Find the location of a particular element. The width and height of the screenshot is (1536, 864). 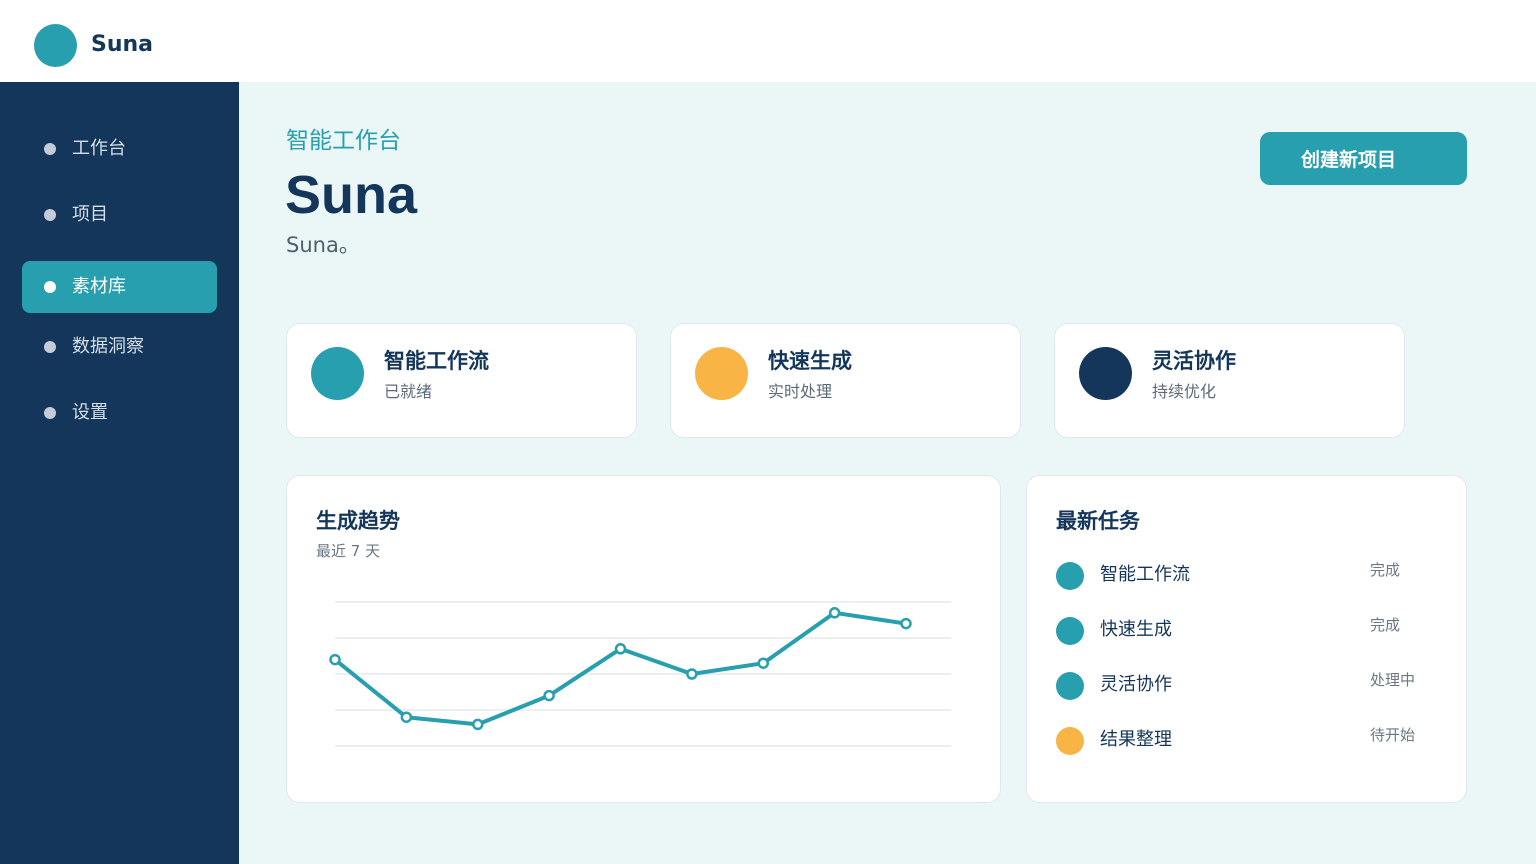

task-row: 灵活协作 处理中 is located at coordinates (1247, 686).